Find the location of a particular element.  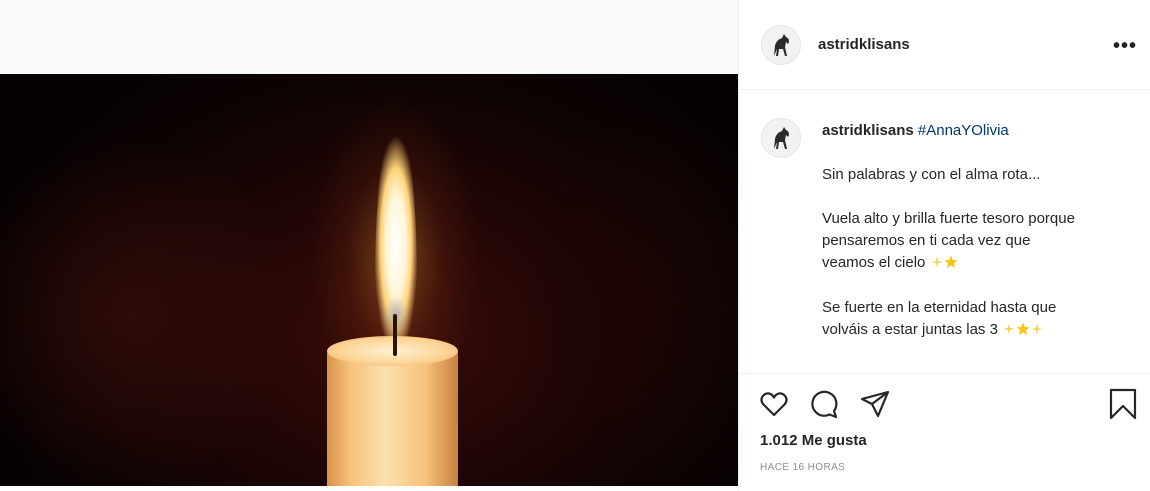

caption-username: astridklisans is located at coordinates (868, 130).